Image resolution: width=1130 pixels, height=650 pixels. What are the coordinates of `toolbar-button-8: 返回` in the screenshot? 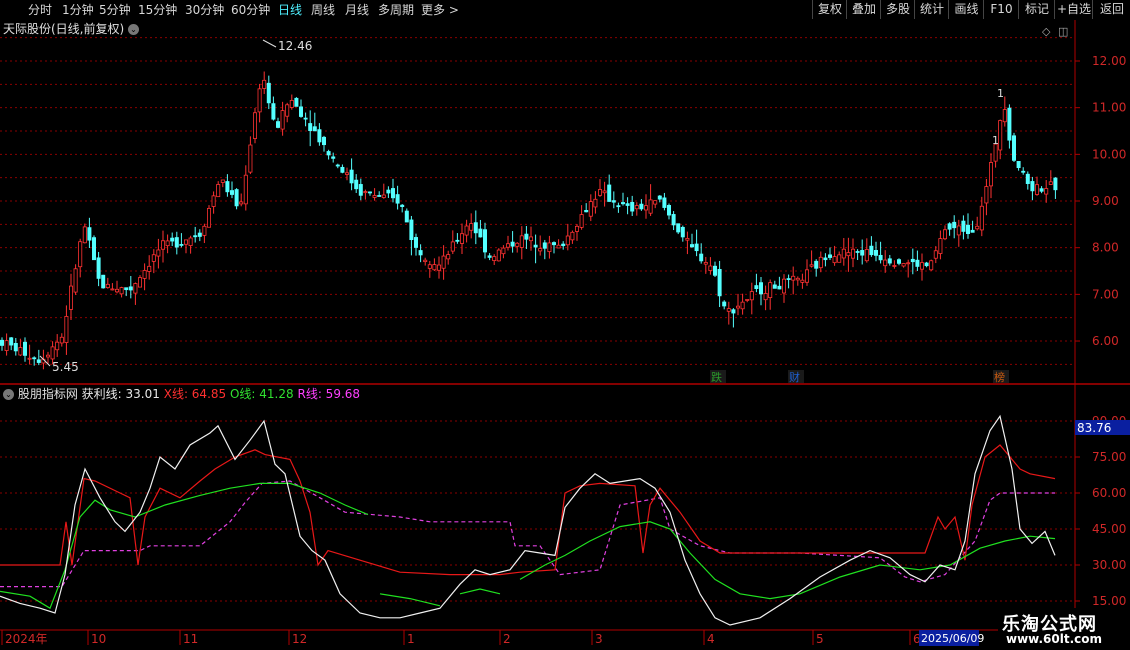 It's located at (1111, 9).